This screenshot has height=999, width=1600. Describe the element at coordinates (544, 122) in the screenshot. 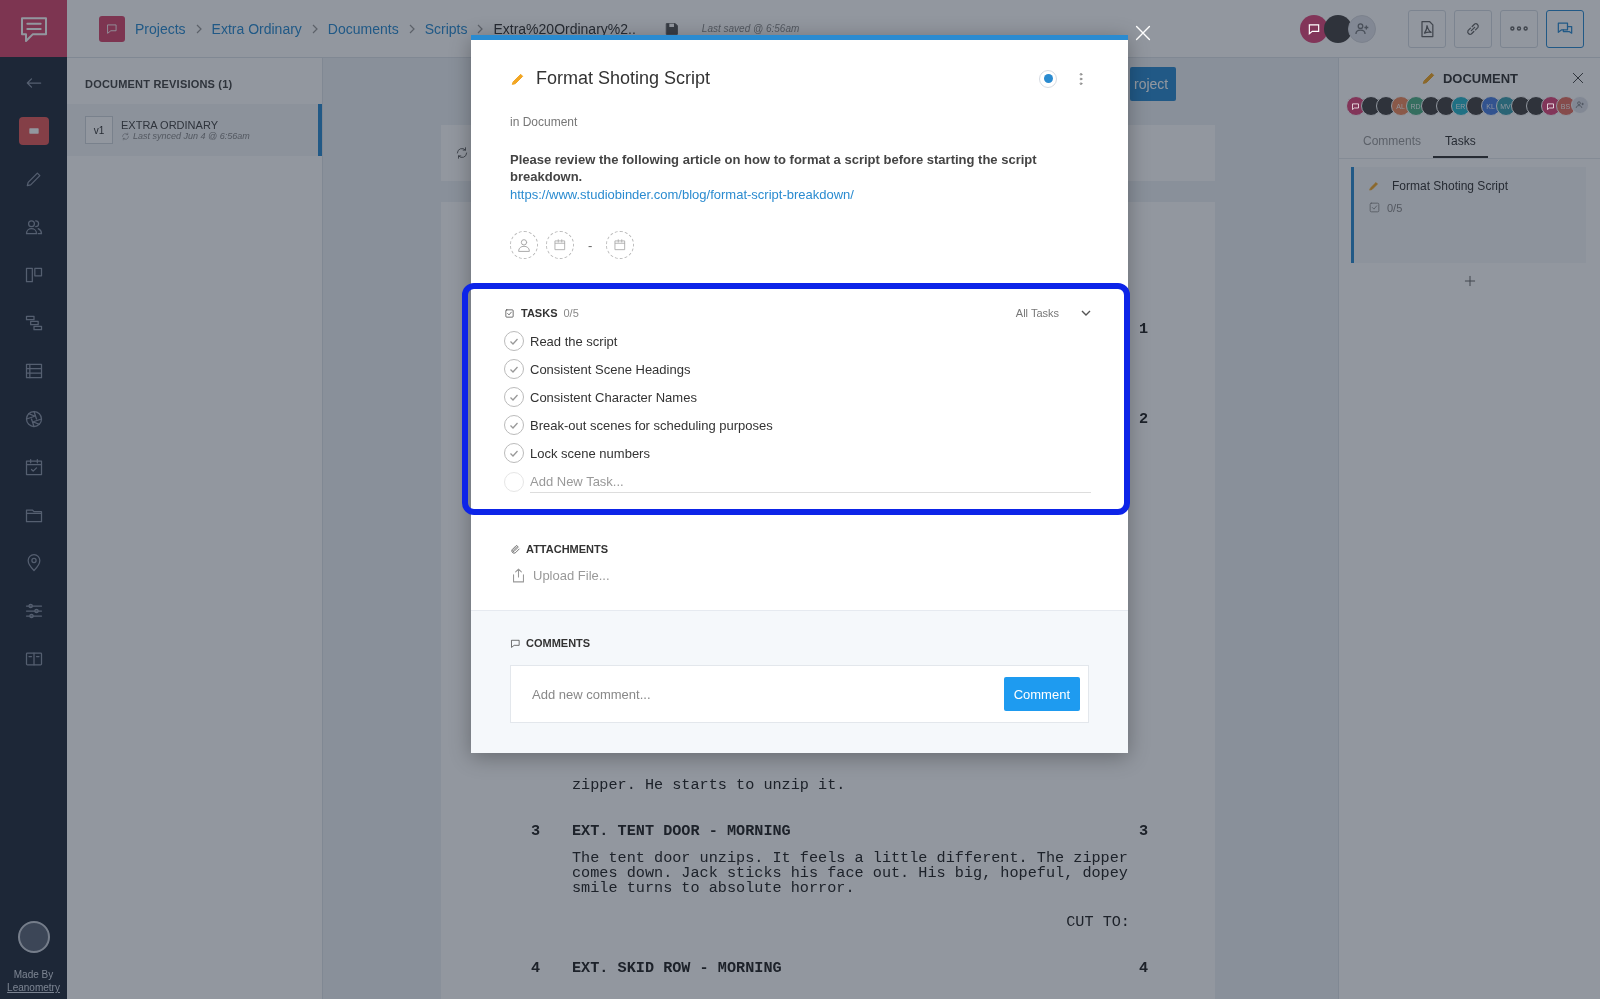

I see `location-text: in Document` at that location.